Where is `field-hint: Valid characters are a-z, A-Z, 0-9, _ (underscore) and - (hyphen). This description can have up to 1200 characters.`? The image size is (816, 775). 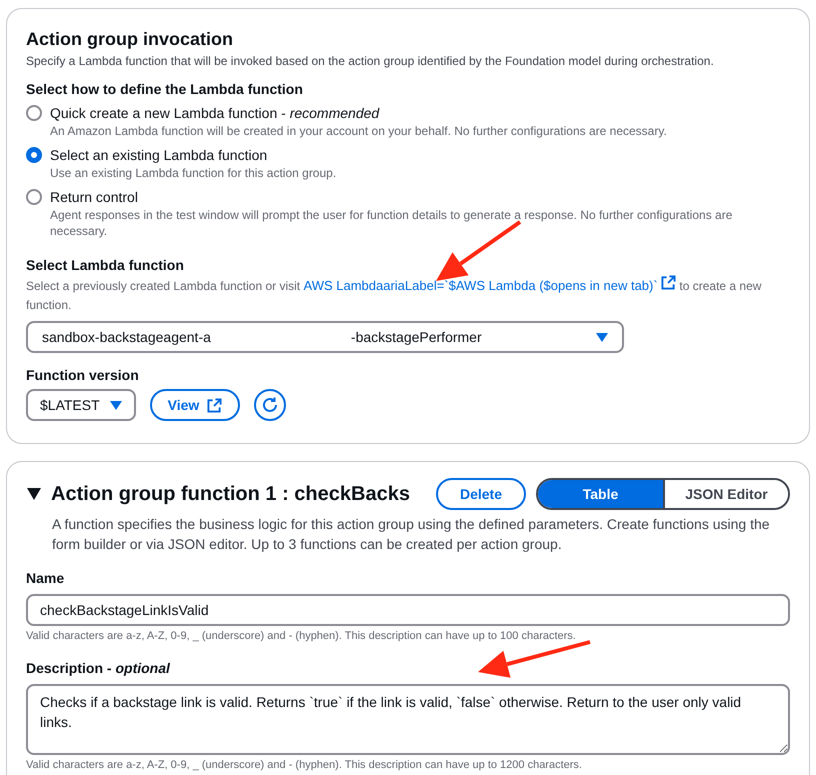 field-hint: Valid characters are a-z, A-Z, 0-9, _ (underscore) and - (hyphen). This description can have up to 1200 characters. is located at coordinates (304, 765).